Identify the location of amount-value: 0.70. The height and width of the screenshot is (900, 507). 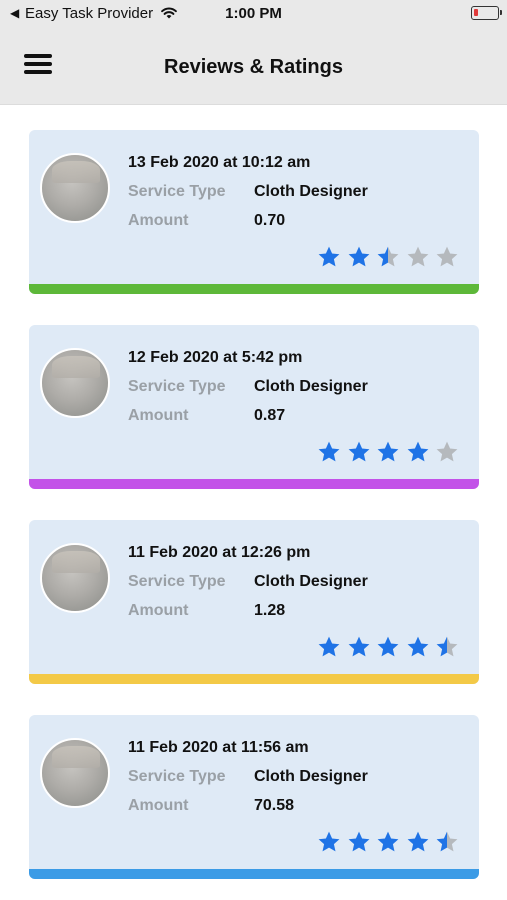
(270, 220).